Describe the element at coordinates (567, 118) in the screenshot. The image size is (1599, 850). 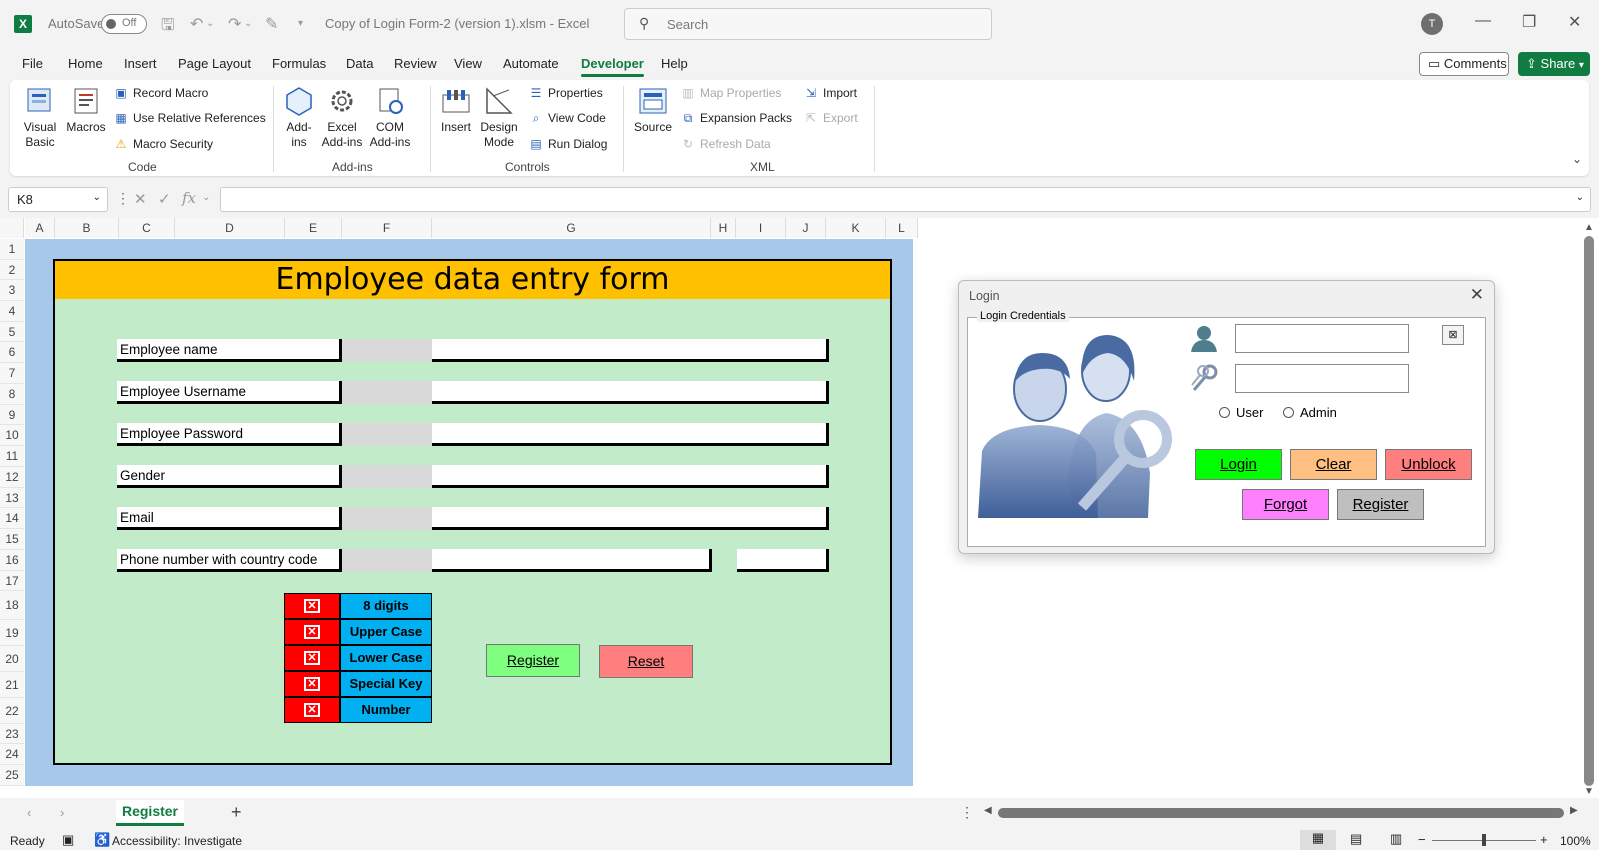
I see `view-code-button: ⌕ View Code` at that location.